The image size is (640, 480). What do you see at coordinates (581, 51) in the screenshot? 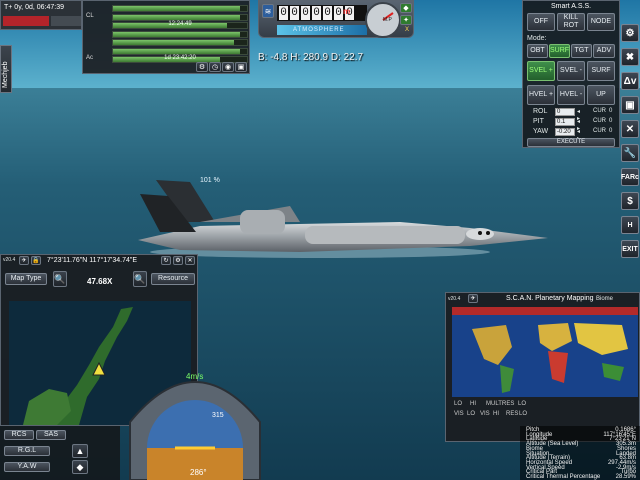
I see `mode-tgt-button: TGT` at bounding box center [581, 51].